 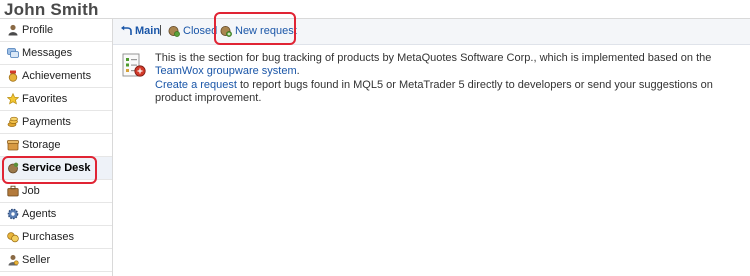 What do you see at coordinates (13, 98) in the screenshot?
I see `star-icon` at bounding box center [13, 98].